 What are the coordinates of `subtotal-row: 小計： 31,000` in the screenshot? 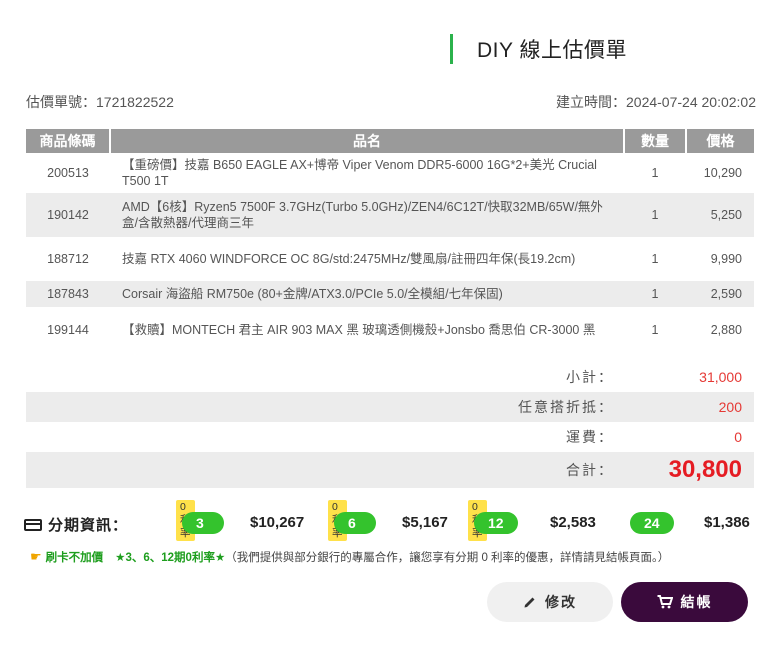 It's located at (390, 377).